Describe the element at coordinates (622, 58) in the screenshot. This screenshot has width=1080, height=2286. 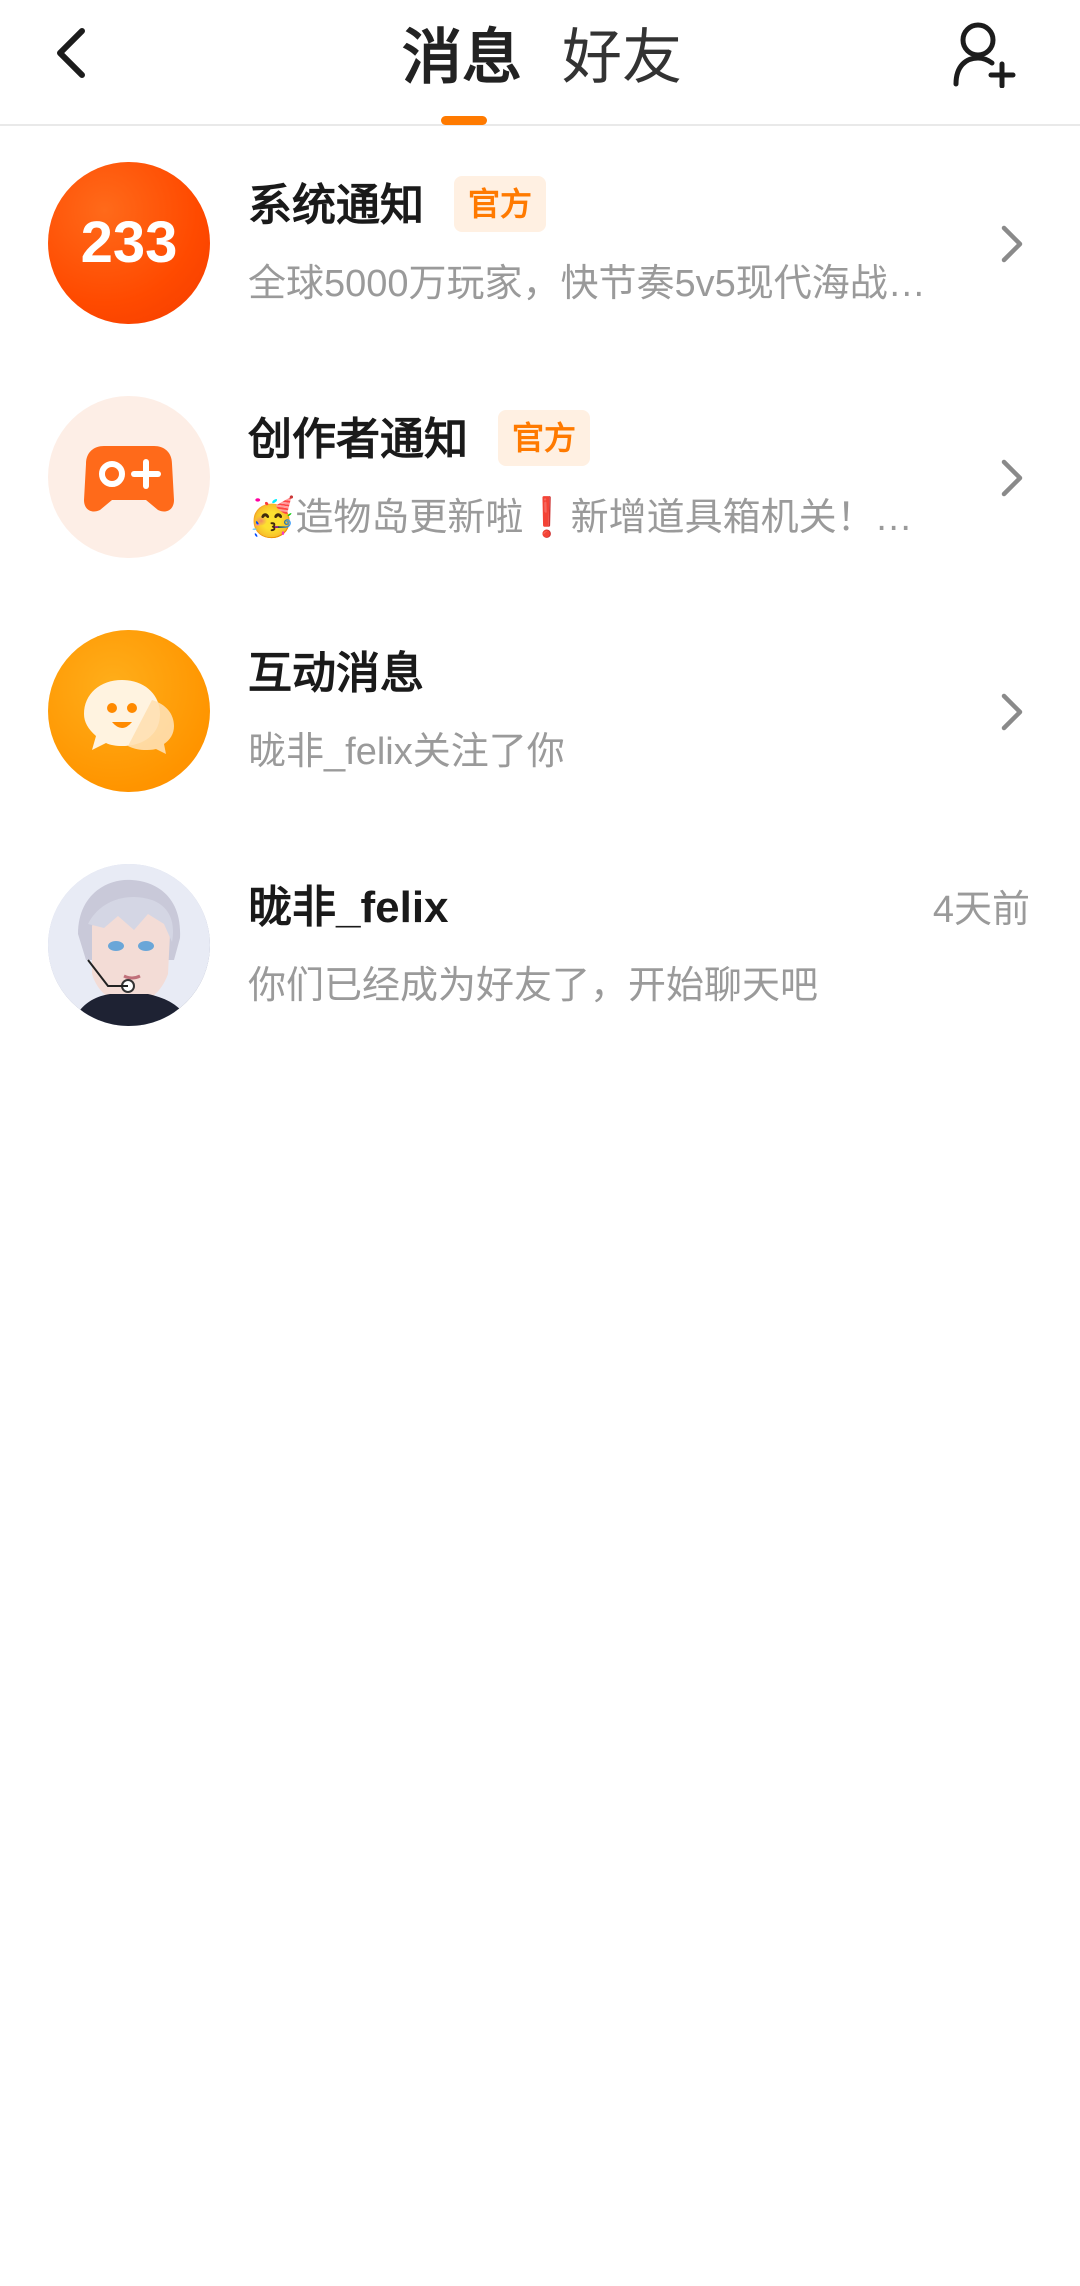
I see `tab-friends: 好友` at that location.